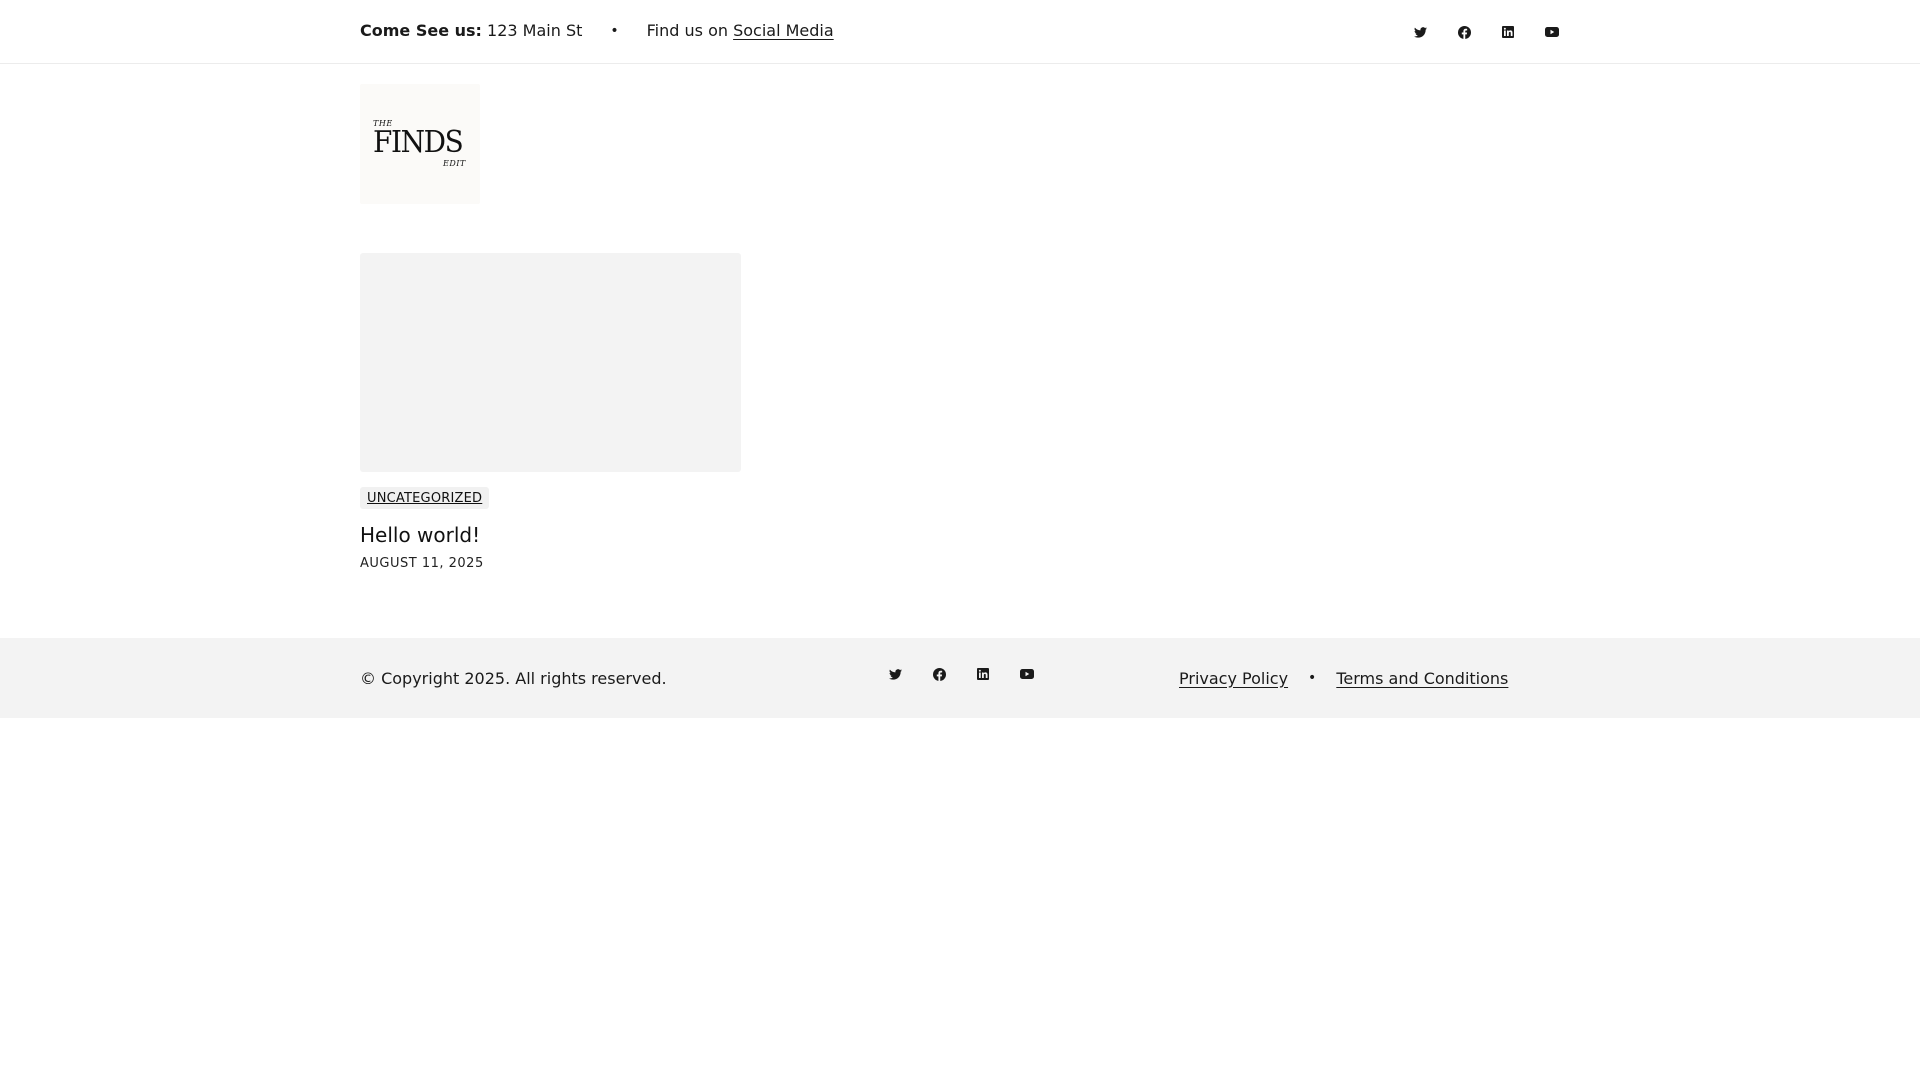  I want to click on post-category-badge: UNCATEGORIZED, so click(425, 498).